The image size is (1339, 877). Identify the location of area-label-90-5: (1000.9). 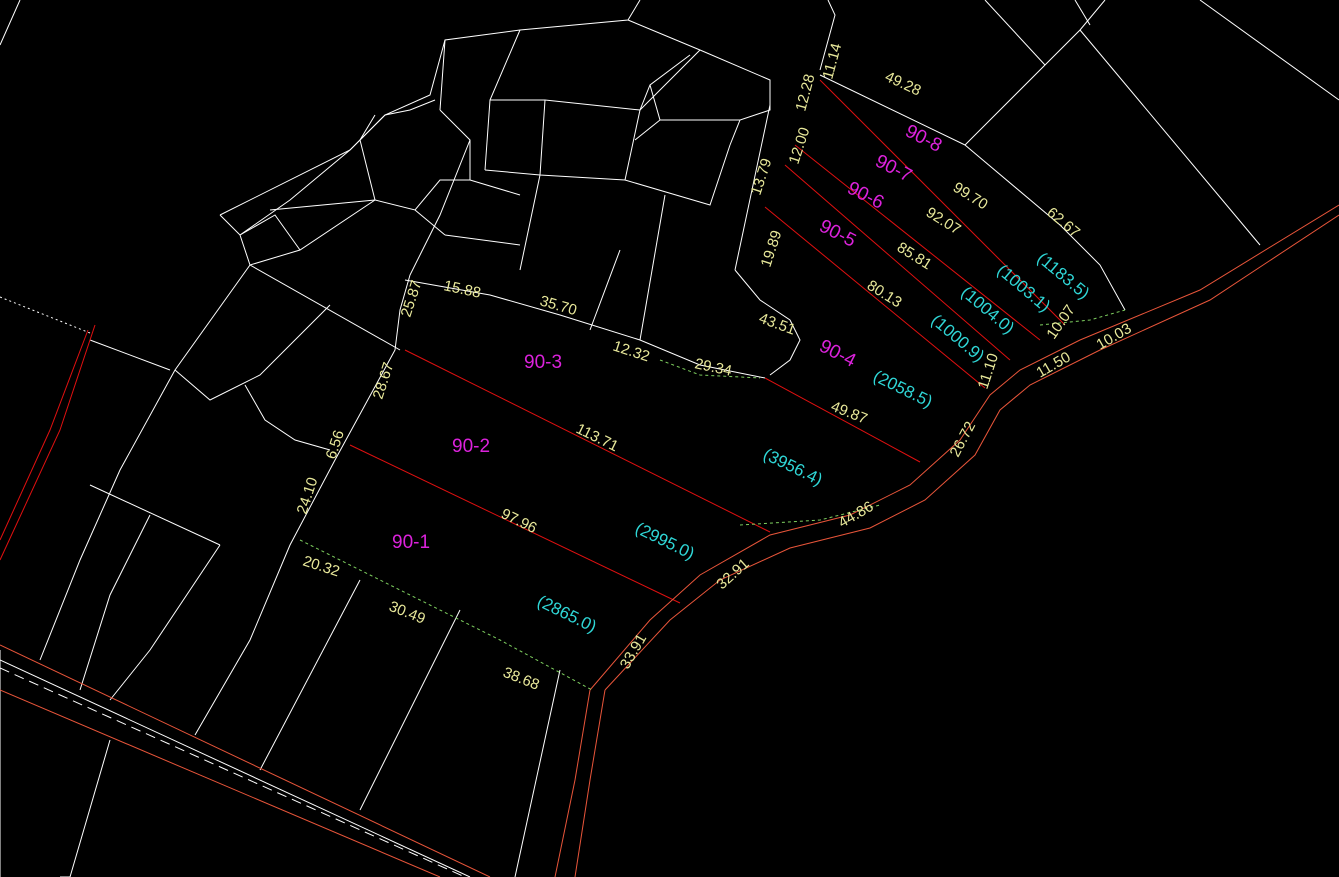
(957, 338).